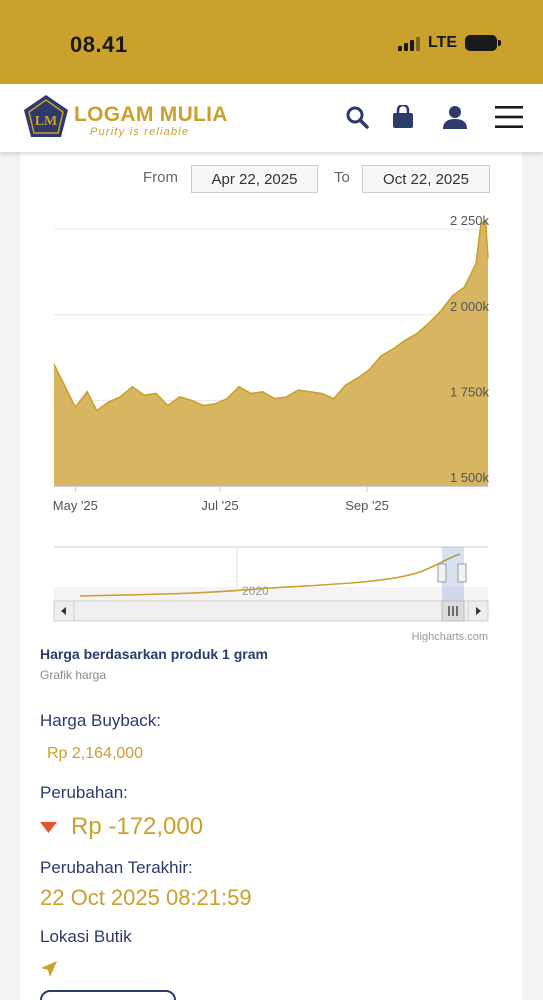 This screenshot has height=1000, width=543. What do you see at coordinates (154, 654) in the screenshot?
I see `chart-caption-title: Harga berdasarkan produk 1 gram` at bounding box center [154, 654].